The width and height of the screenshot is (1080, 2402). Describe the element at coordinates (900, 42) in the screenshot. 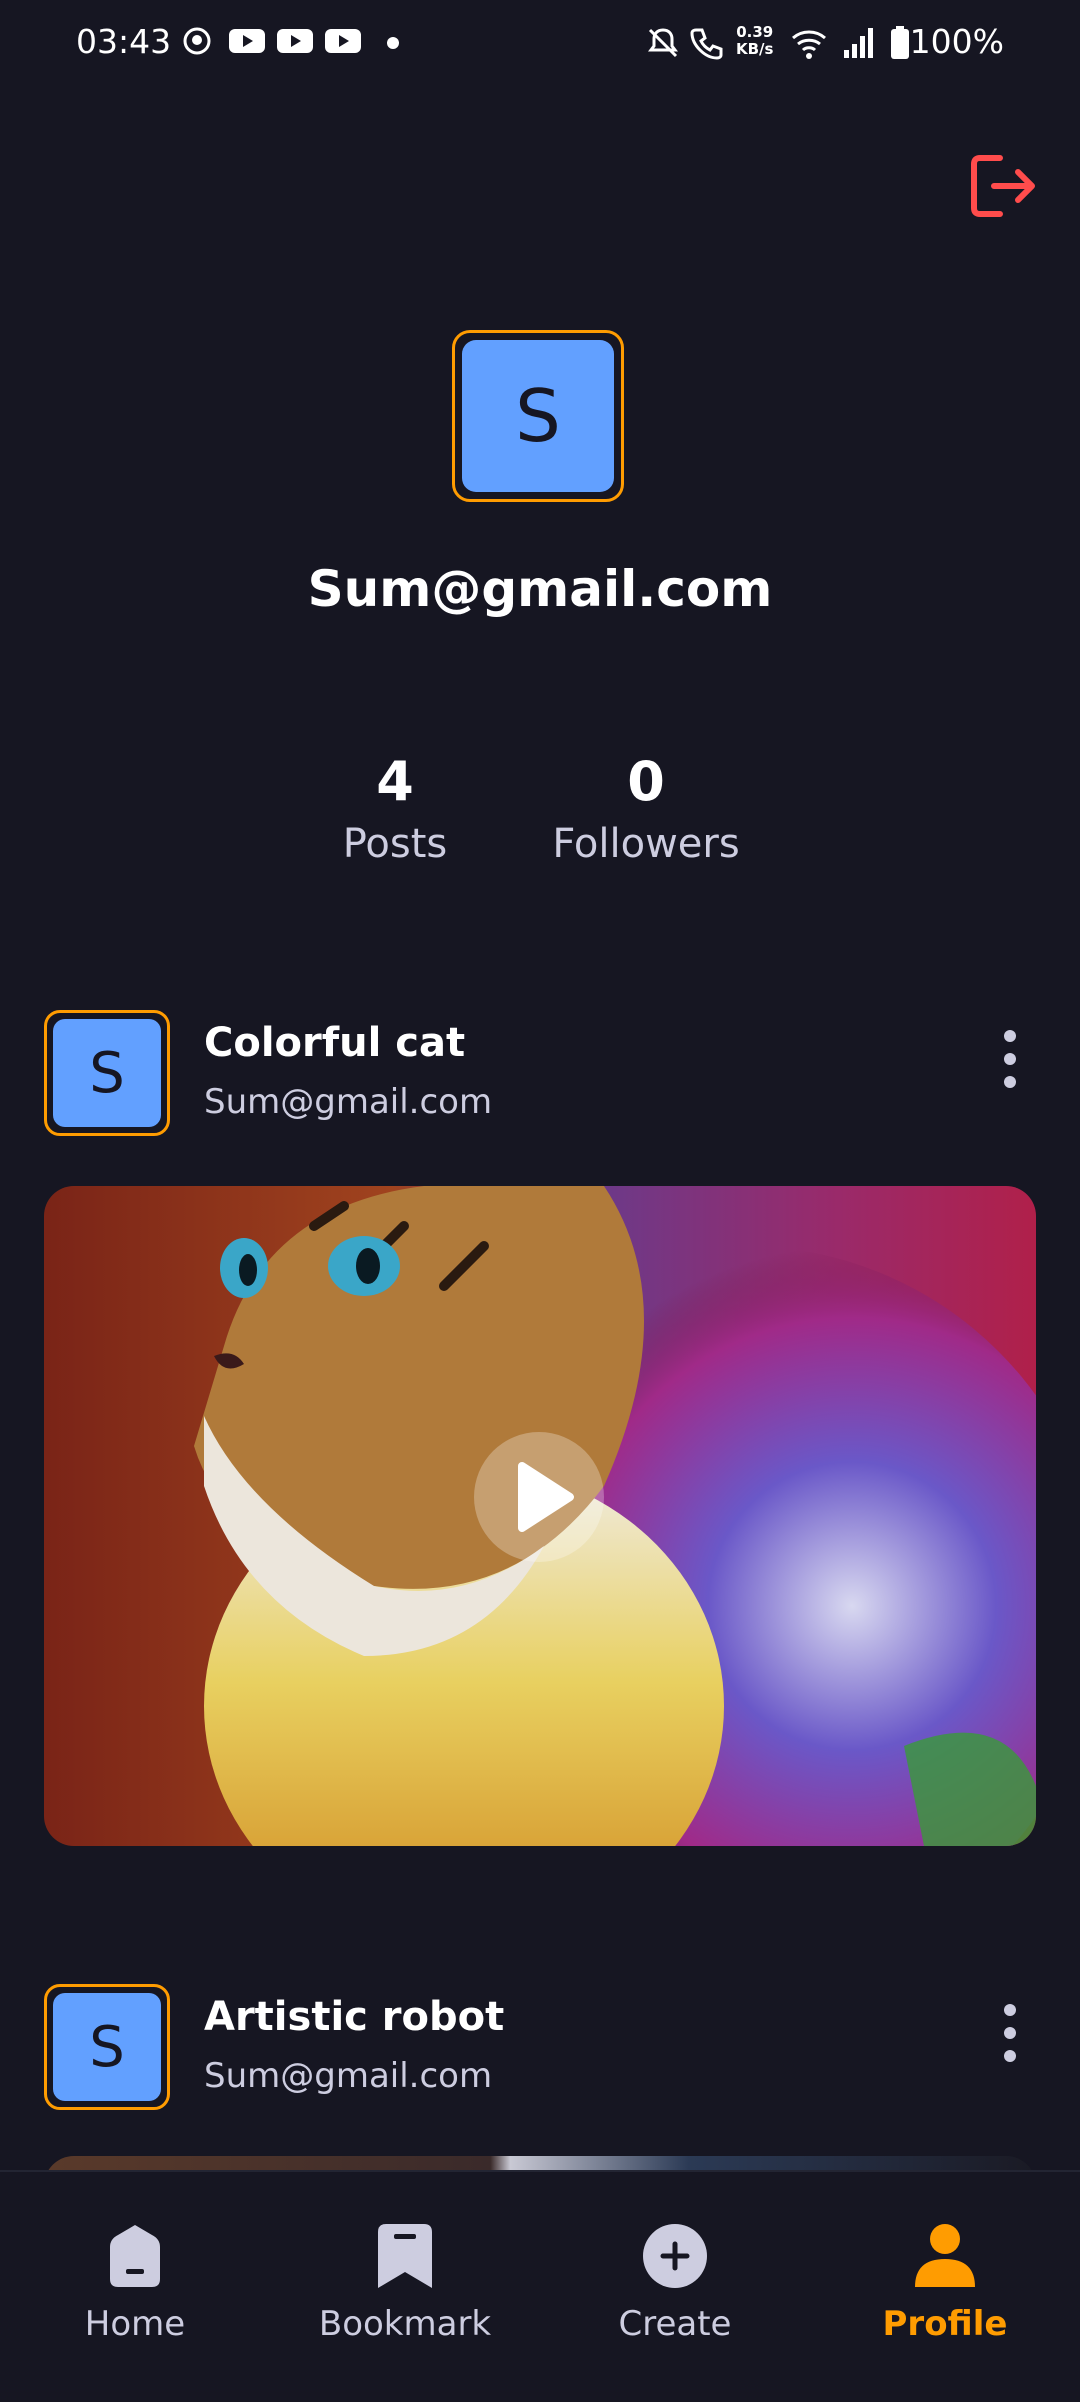

I see `battery-icon` at that location.